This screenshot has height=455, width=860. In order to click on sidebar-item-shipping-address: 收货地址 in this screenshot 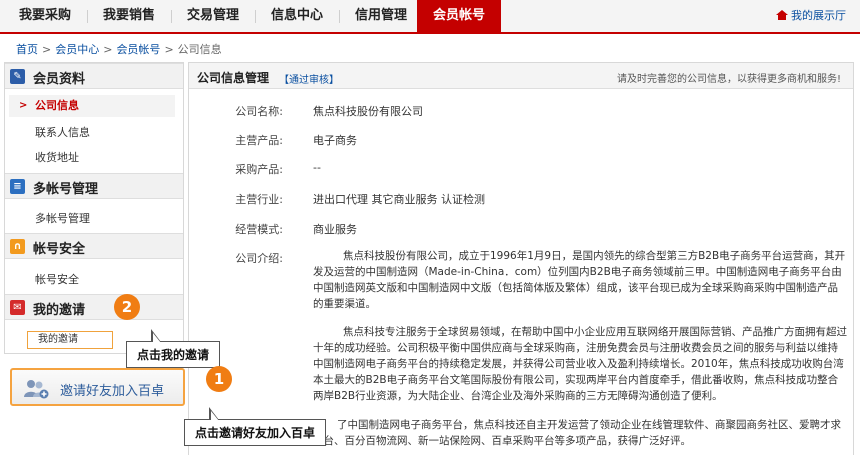, I will do `click(57, 157)`.